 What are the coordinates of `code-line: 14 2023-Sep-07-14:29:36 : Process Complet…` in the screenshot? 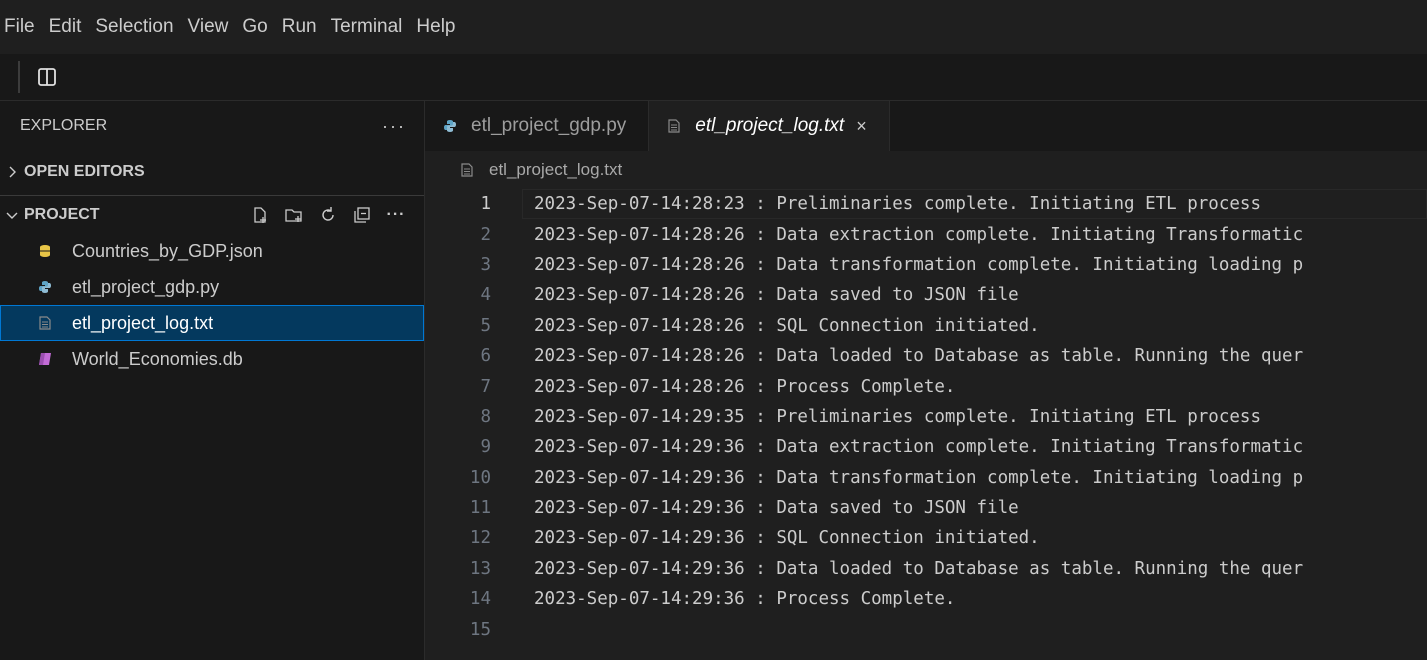 It's located at (926, 599).